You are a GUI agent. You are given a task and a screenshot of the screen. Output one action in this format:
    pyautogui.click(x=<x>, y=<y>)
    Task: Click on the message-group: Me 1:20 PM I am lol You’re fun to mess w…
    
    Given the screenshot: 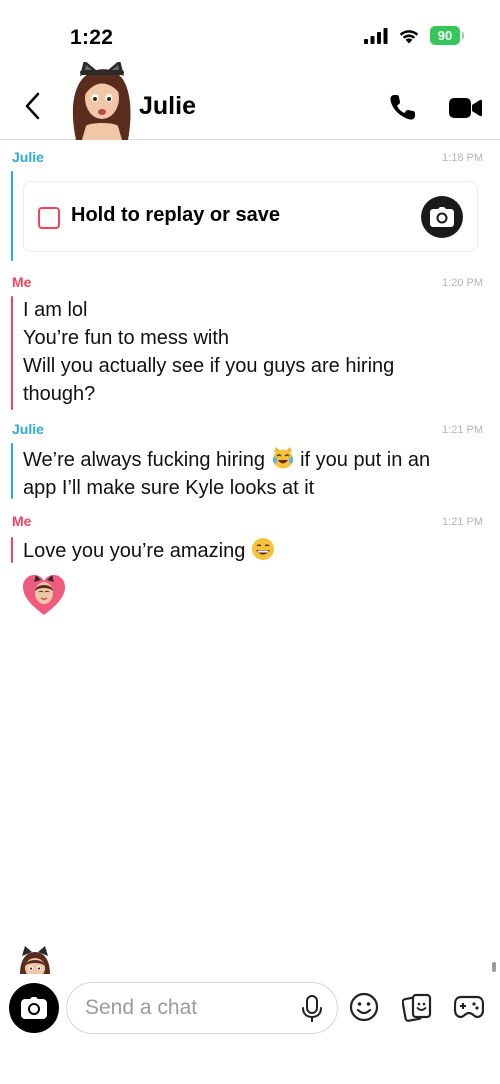 What is the action you would take?
    pyautogui.click(x=250, y=339)
    